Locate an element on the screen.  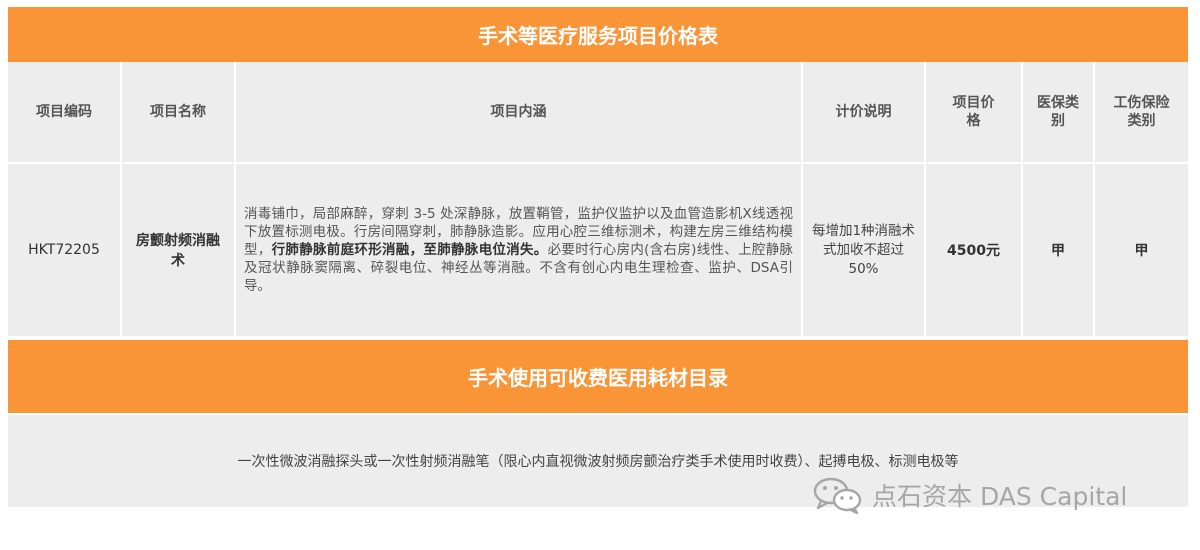
header-price: 项目价格 is located at coordinates (974, 113).